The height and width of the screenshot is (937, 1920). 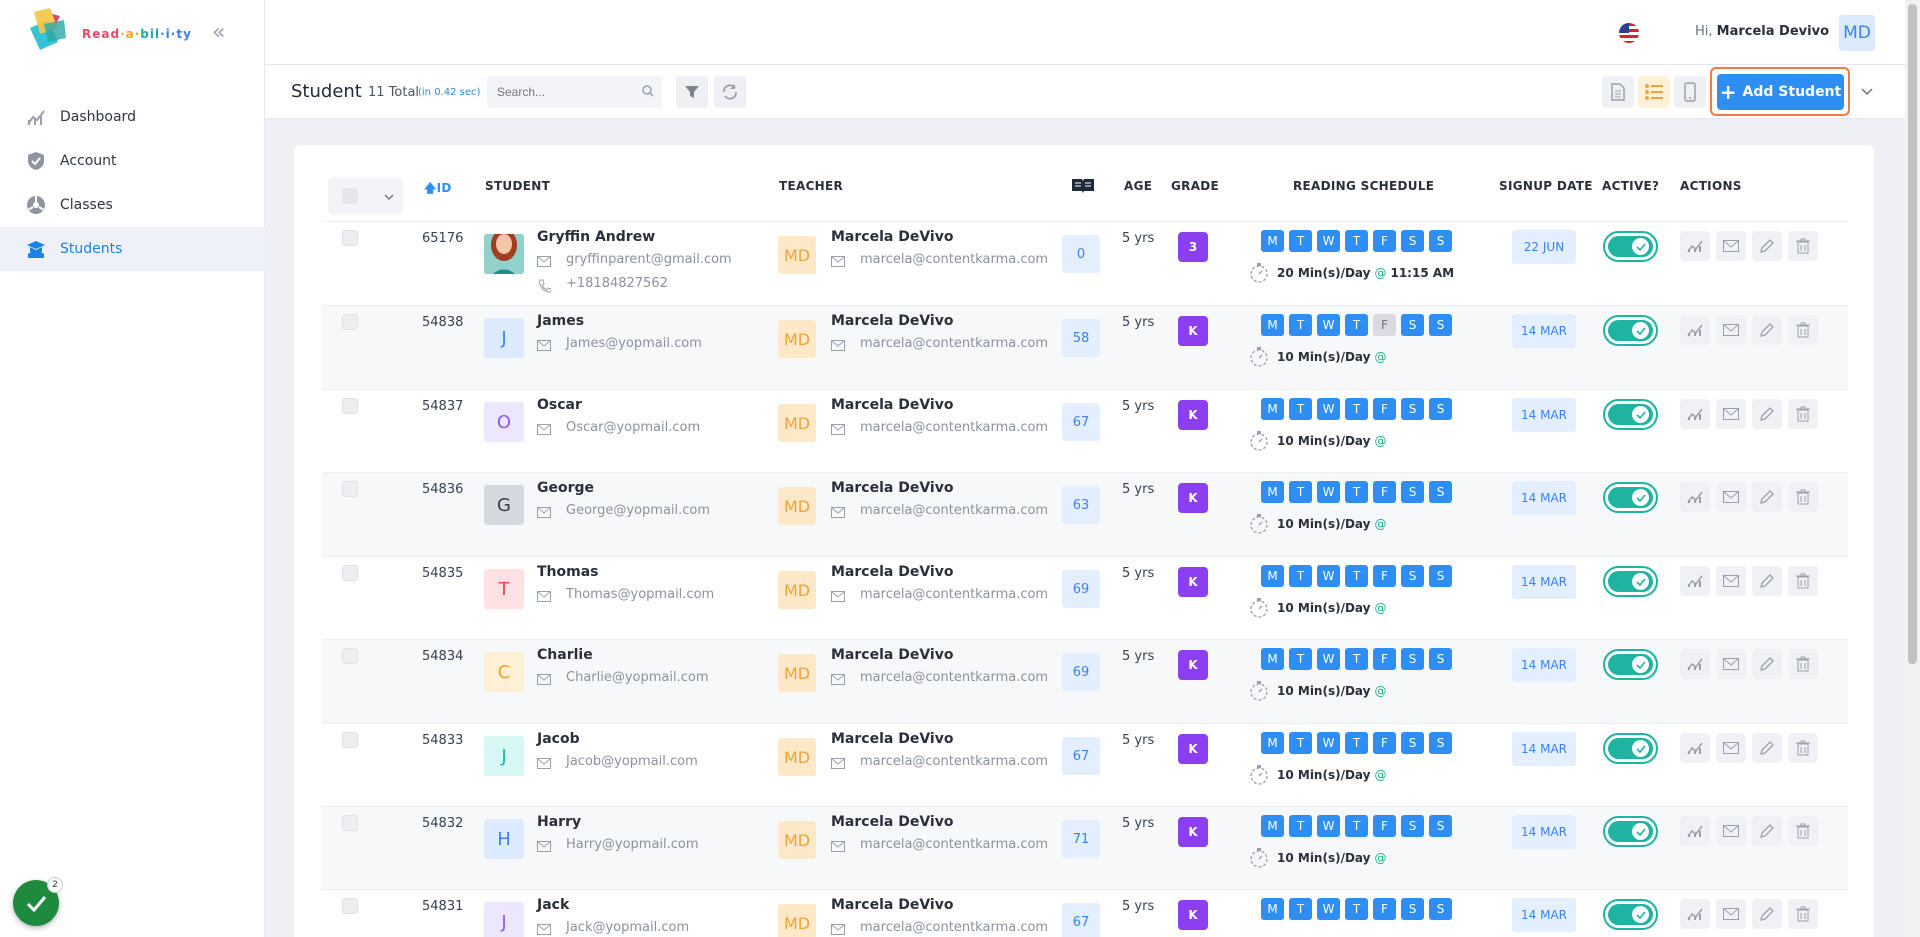 I want to click on student-name: Jacob, so click(x=558, y=739).